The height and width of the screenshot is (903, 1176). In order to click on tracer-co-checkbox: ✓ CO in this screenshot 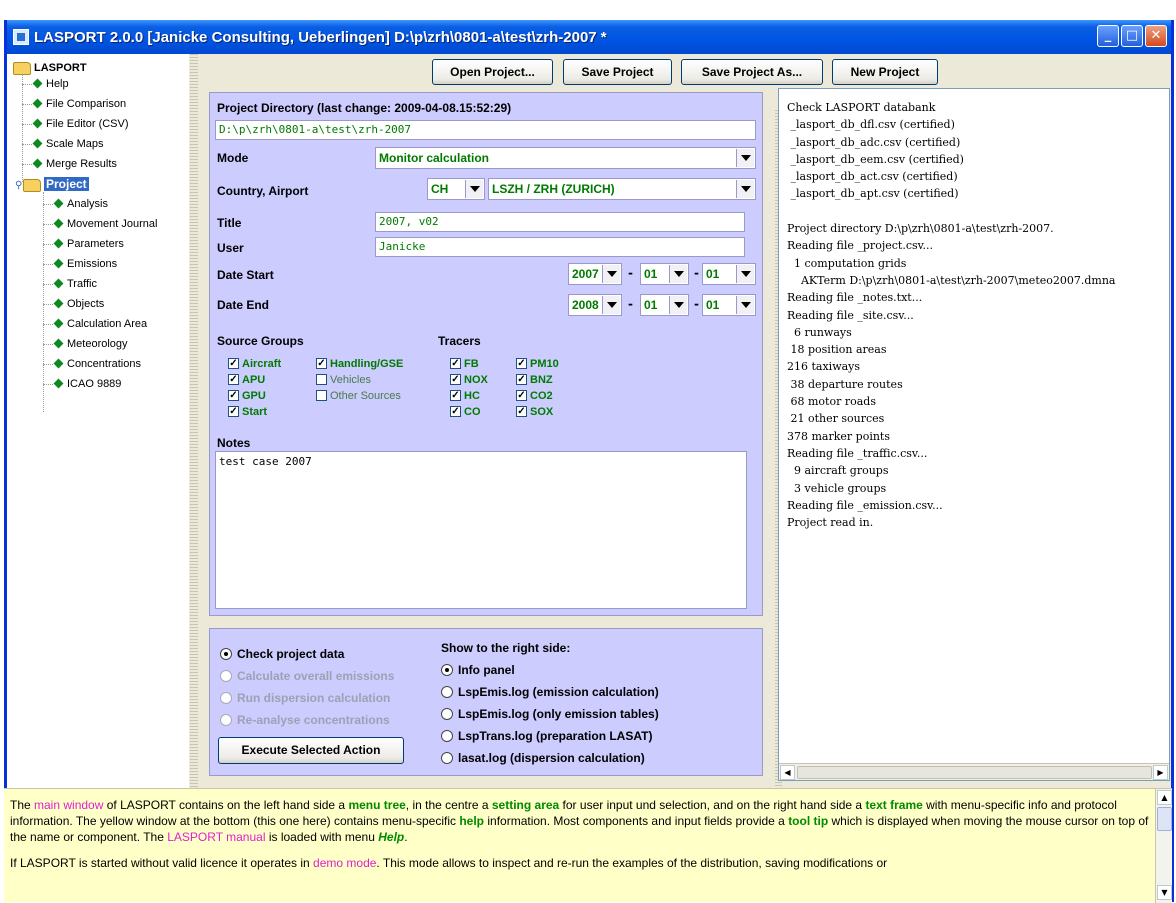, I will do `click(465, 412)`.